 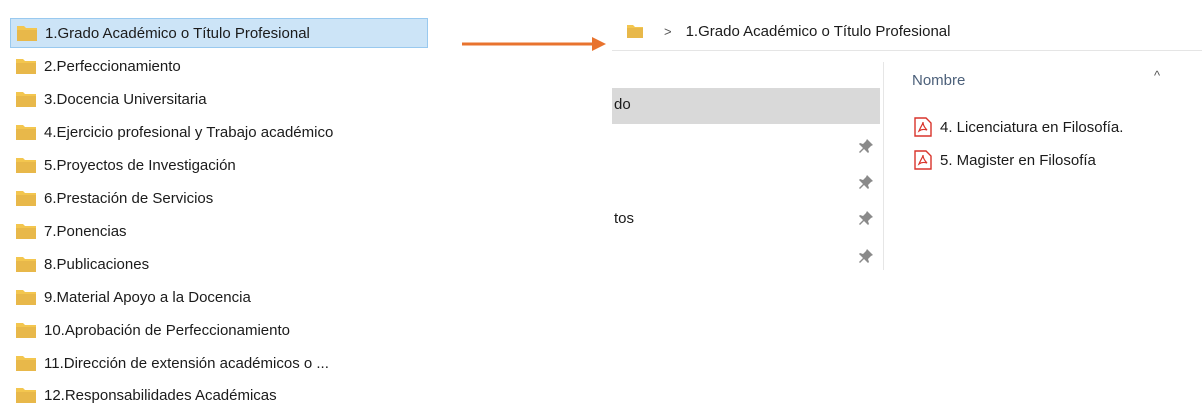 I want to click on file-label: 5. Magister en Filosofía, so click(x=1018, y=160).